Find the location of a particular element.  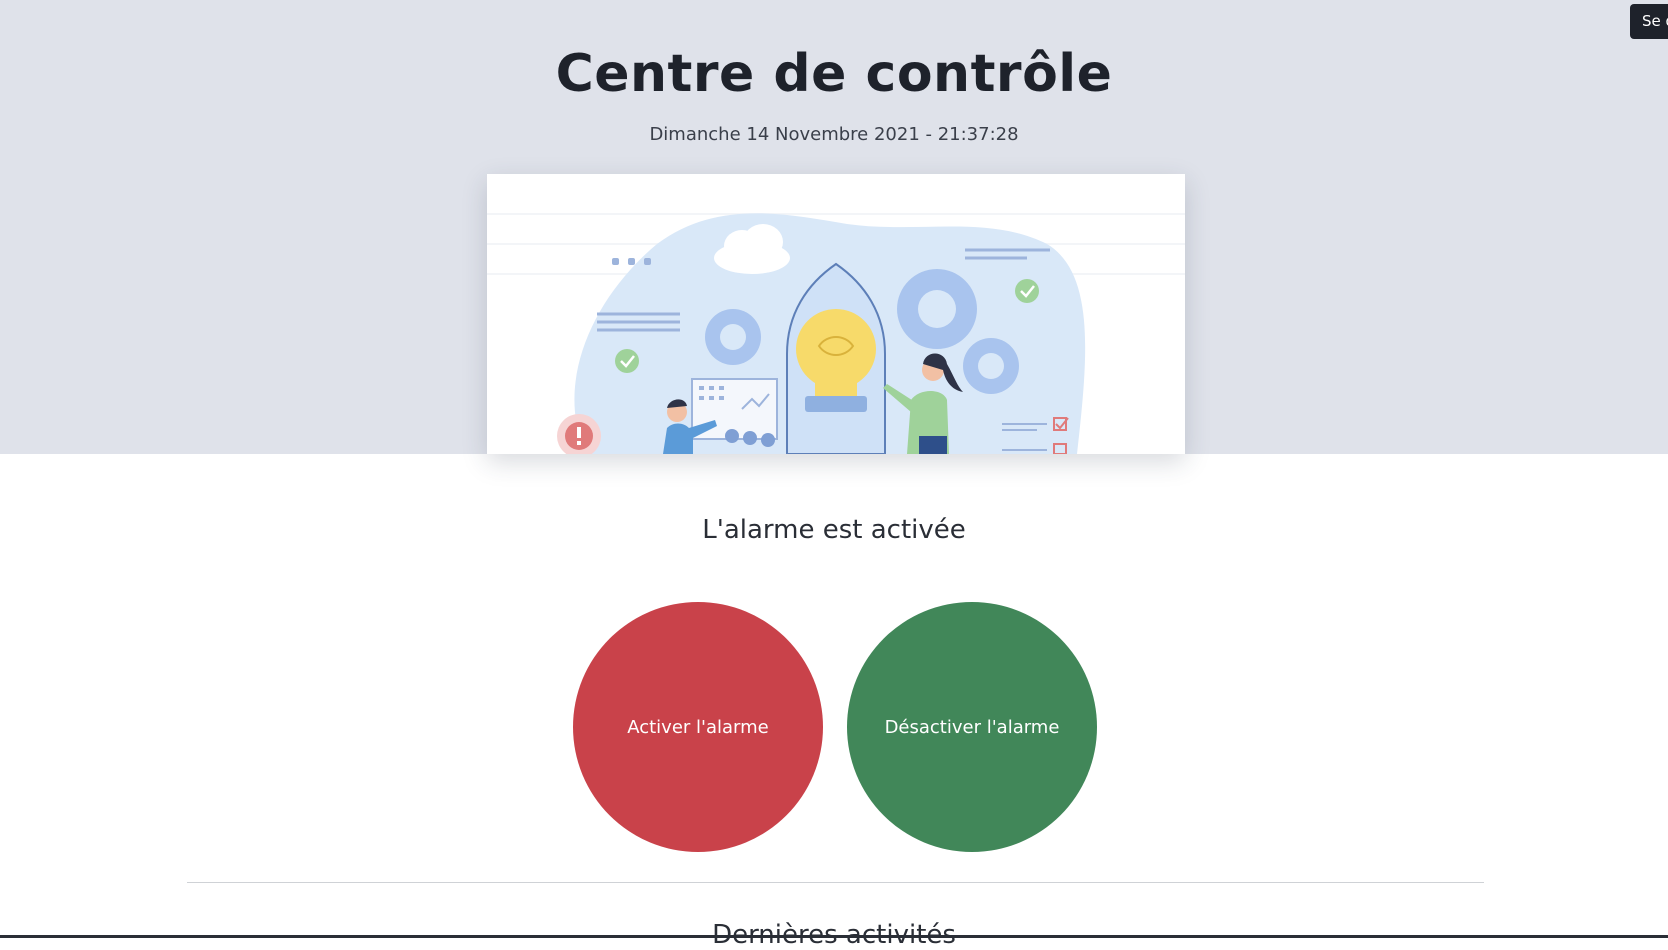

activate-alarm-button: Activer l'alarme is located at coordinates (698, 727).